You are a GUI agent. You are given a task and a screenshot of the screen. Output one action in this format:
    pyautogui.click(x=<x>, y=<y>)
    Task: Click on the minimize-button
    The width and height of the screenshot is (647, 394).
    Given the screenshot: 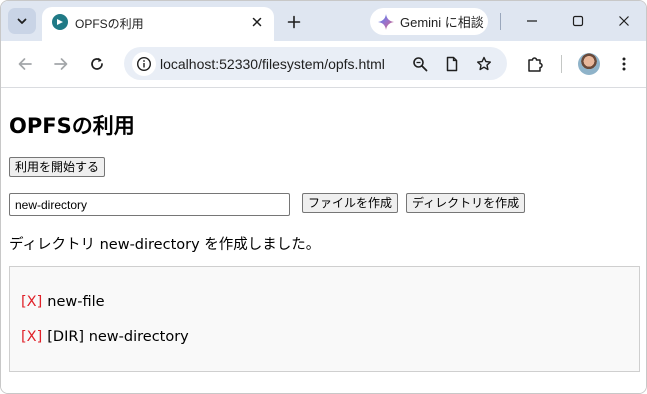 What is the action you would take?
    pyautogui.click(x=532, y=21)
    